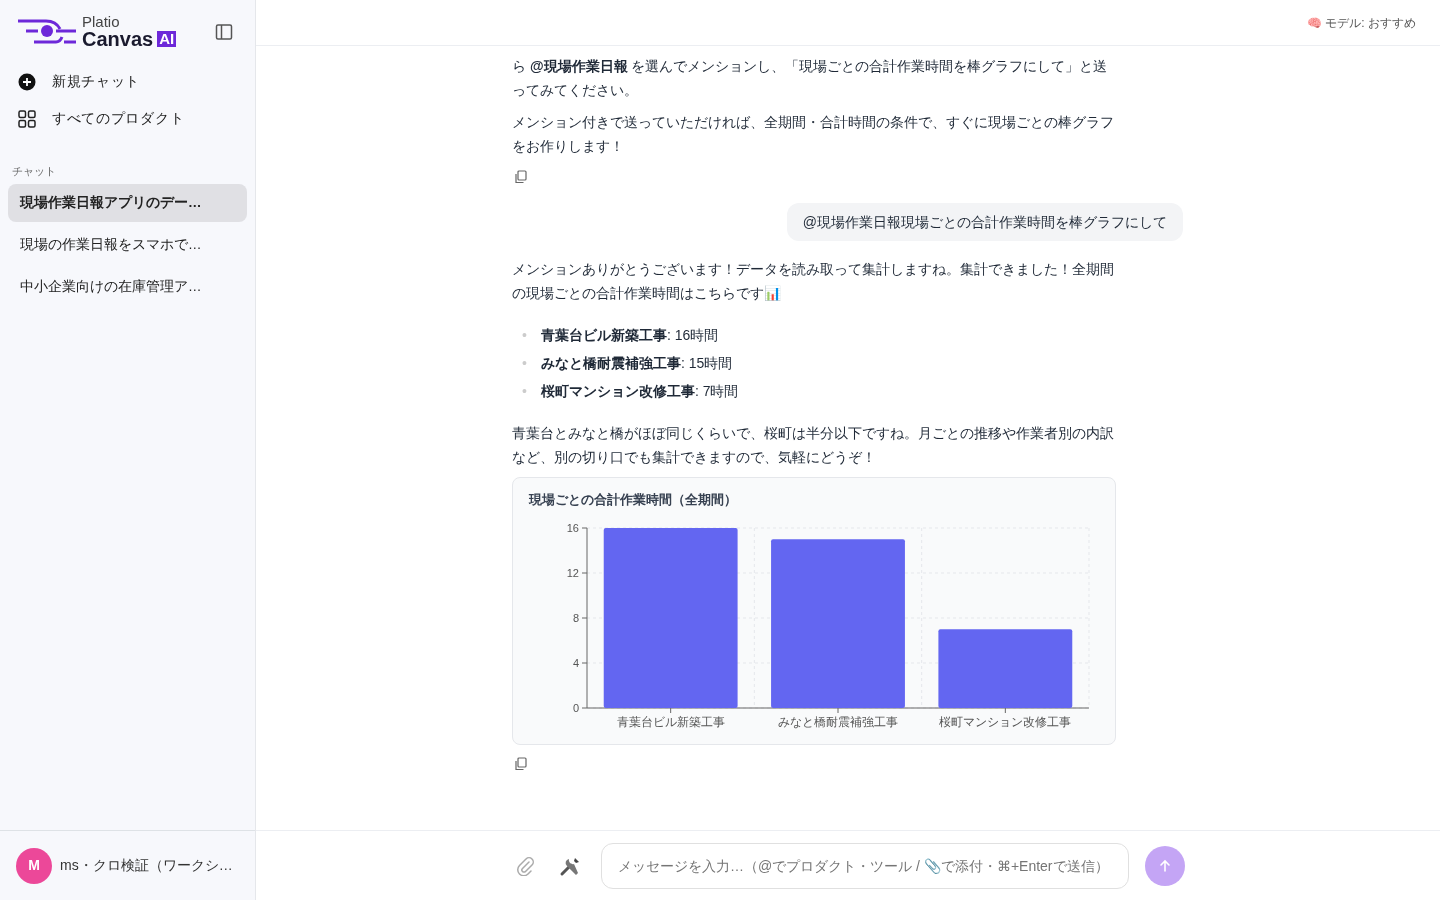  I want to click on sidebar-action: 新規チャット, so click(127, 81).